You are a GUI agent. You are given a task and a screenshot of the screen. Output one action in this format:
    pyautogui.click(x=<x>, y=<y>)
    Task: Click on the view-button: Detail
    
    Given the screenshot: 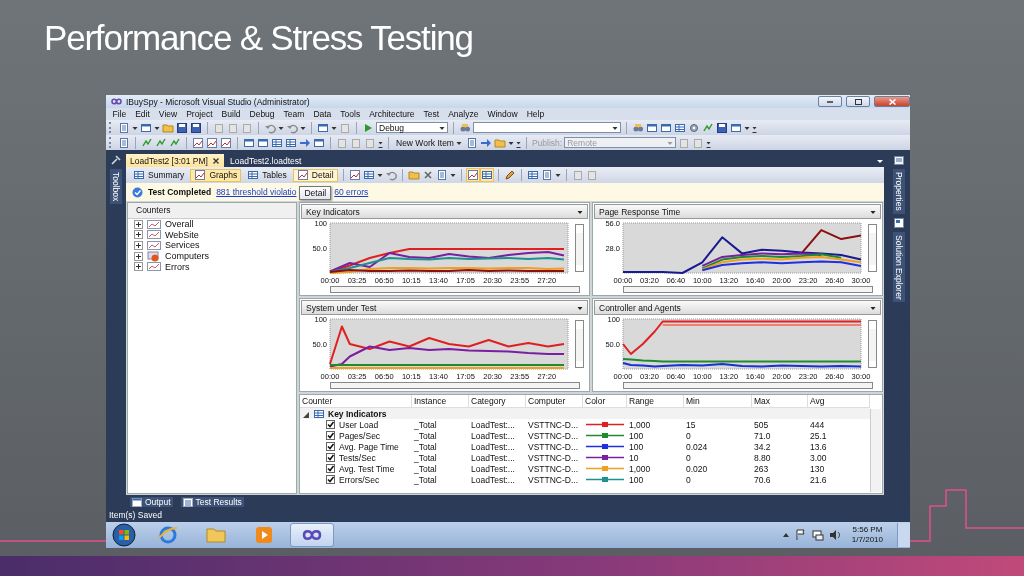 What is the action you would take?
    pyautogui.click(x=315, y=175)
    